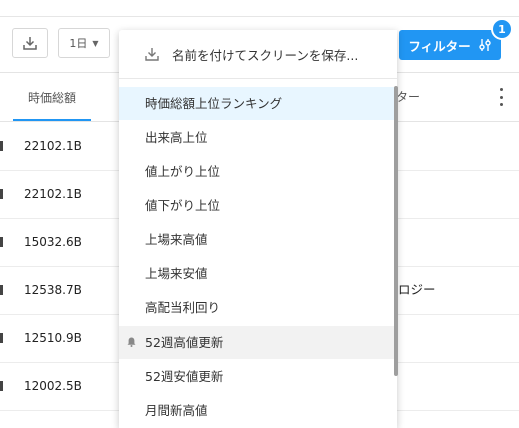  I want to click on sector-value: ロジー, so click(417, 289).